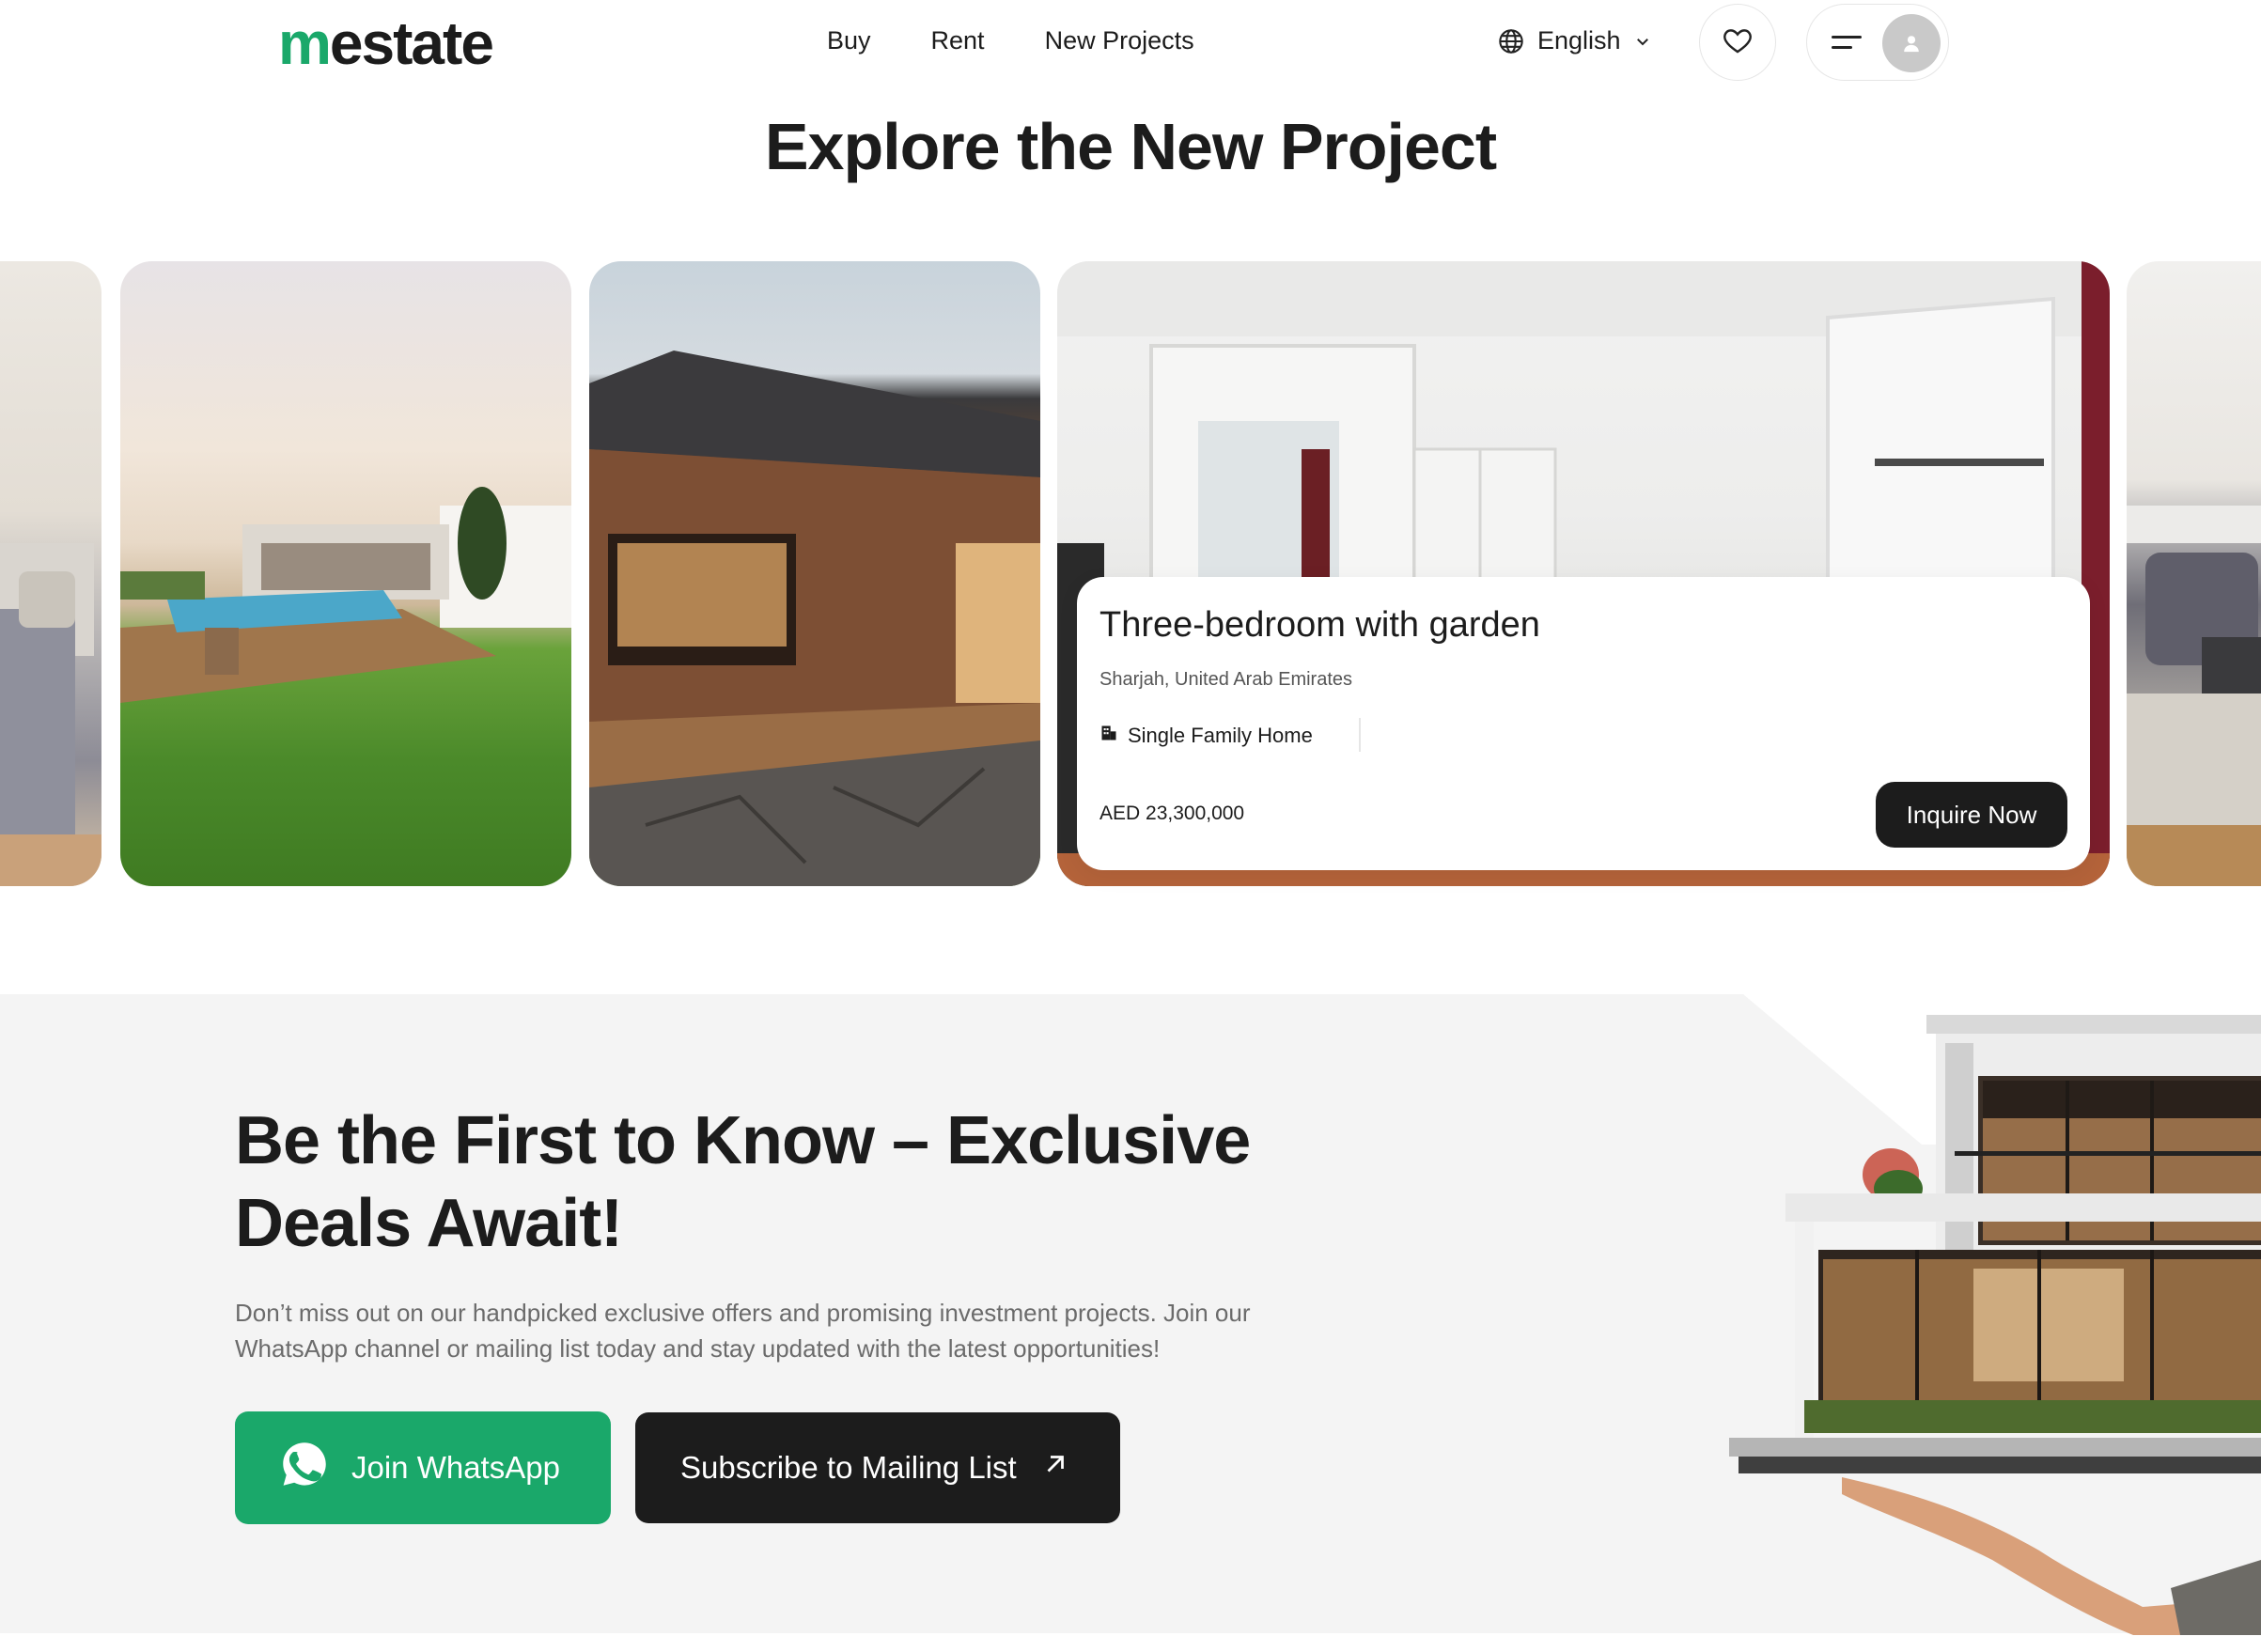  Describe the element at coordinates (1226, 679) in the screenshot. I see `project-location: Sharjah, United Arab Emirates` at that location.